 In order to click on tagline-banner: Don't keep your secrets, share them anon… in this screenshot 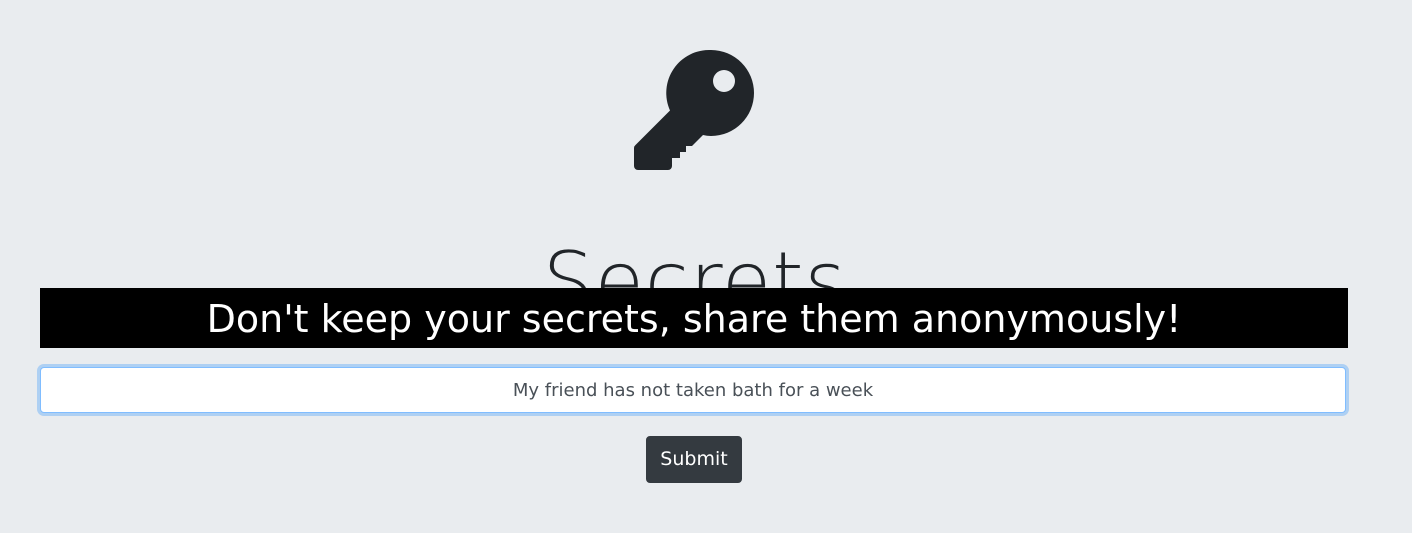, I will do `click(694, 318)`.